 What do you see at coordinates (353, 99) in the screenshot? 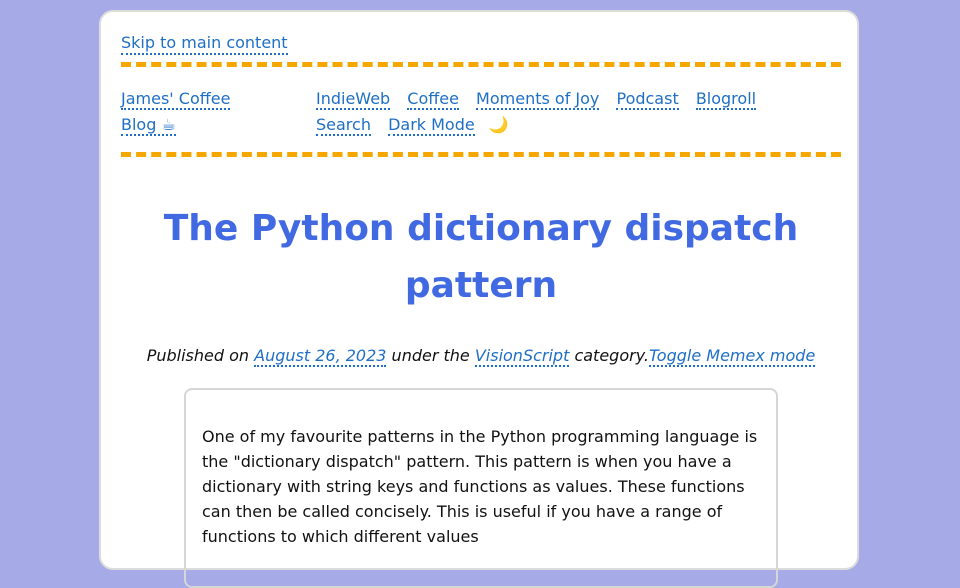
I see `nav-item-indieweb: IndieWeb` at bounding box center [353, 99].